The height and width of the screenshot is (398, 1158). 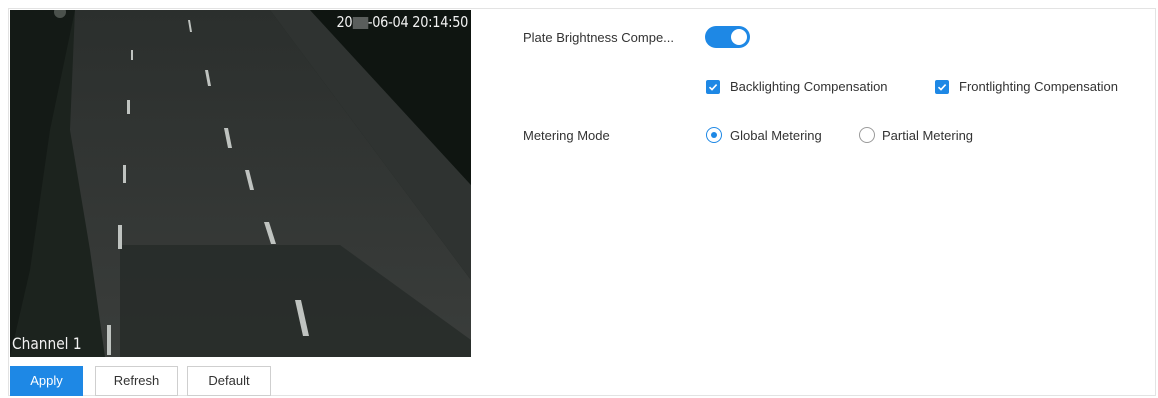 I want to click on refresh-button: Refresh, so click(x=136, y=381).